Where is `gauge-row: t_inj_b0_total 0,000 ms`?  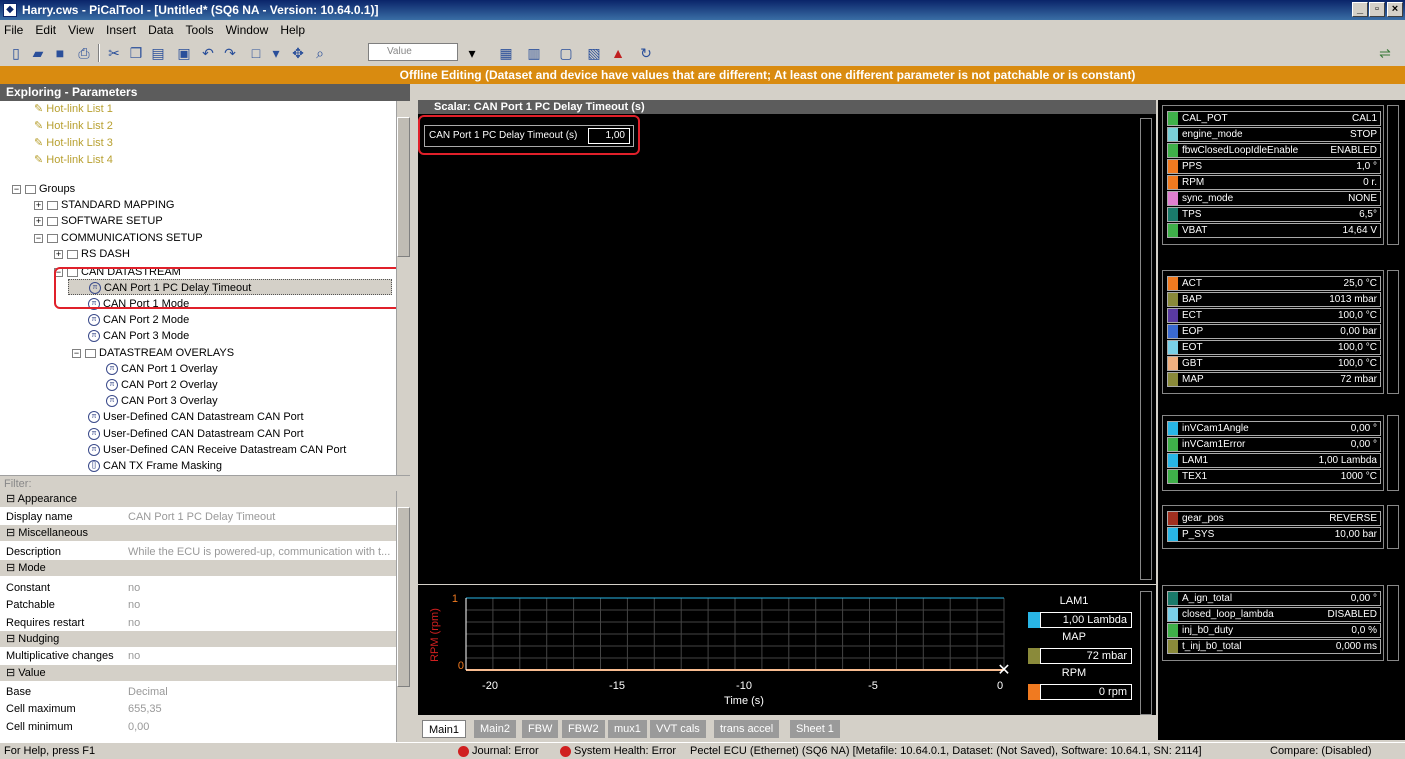 gauge-row: t_inj_b0_total 0,000 ms is located at coordinates (1274, 646).